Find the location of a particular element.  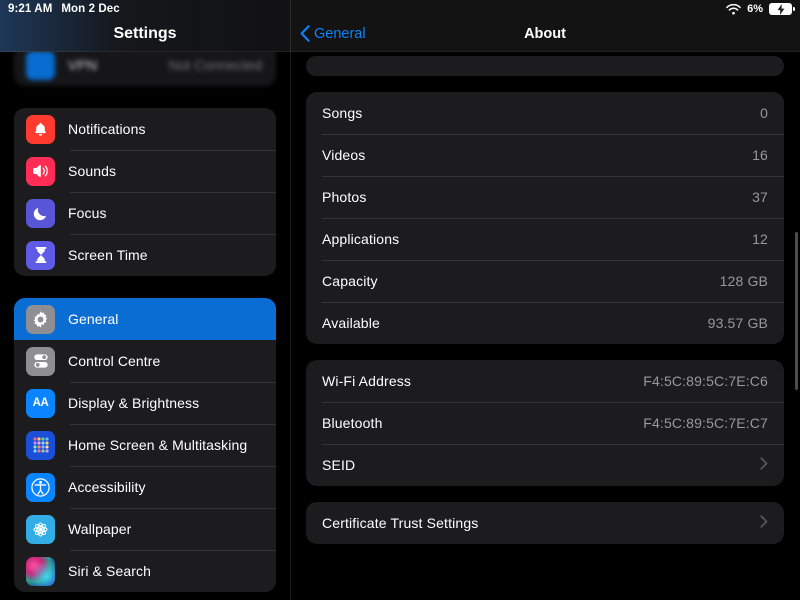

row-label: Capacity is located at coordinates (350, 281).